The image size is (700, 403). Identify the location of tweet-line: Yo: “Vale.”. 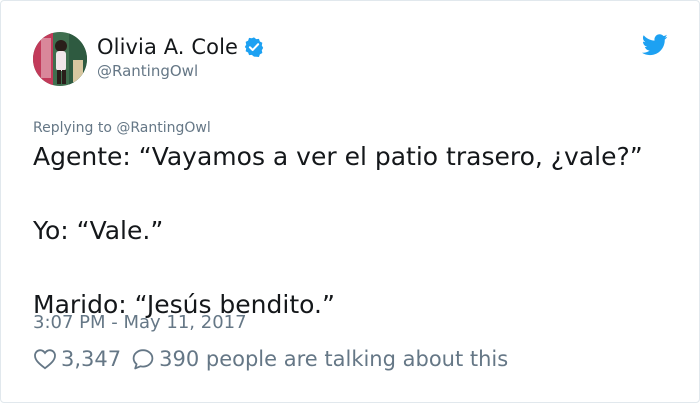
(98, 230).